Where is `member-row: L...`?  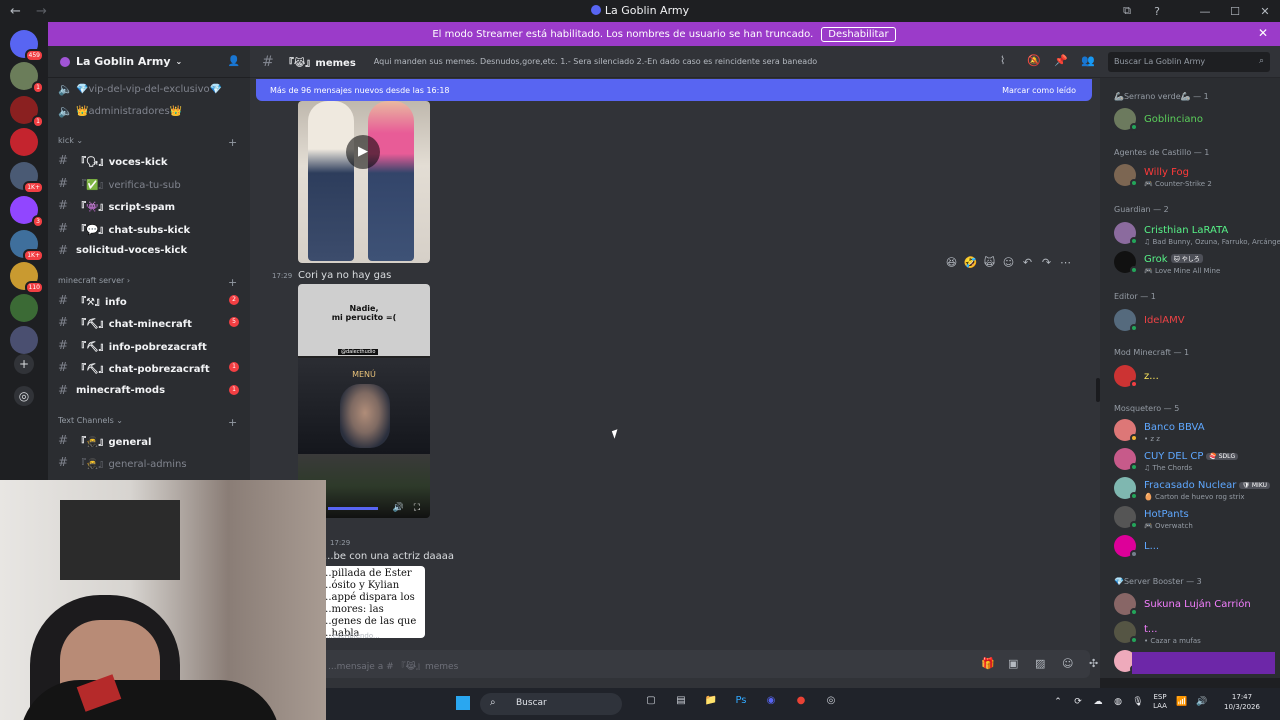
member-row: L... is located at coordinates (1197, 550).